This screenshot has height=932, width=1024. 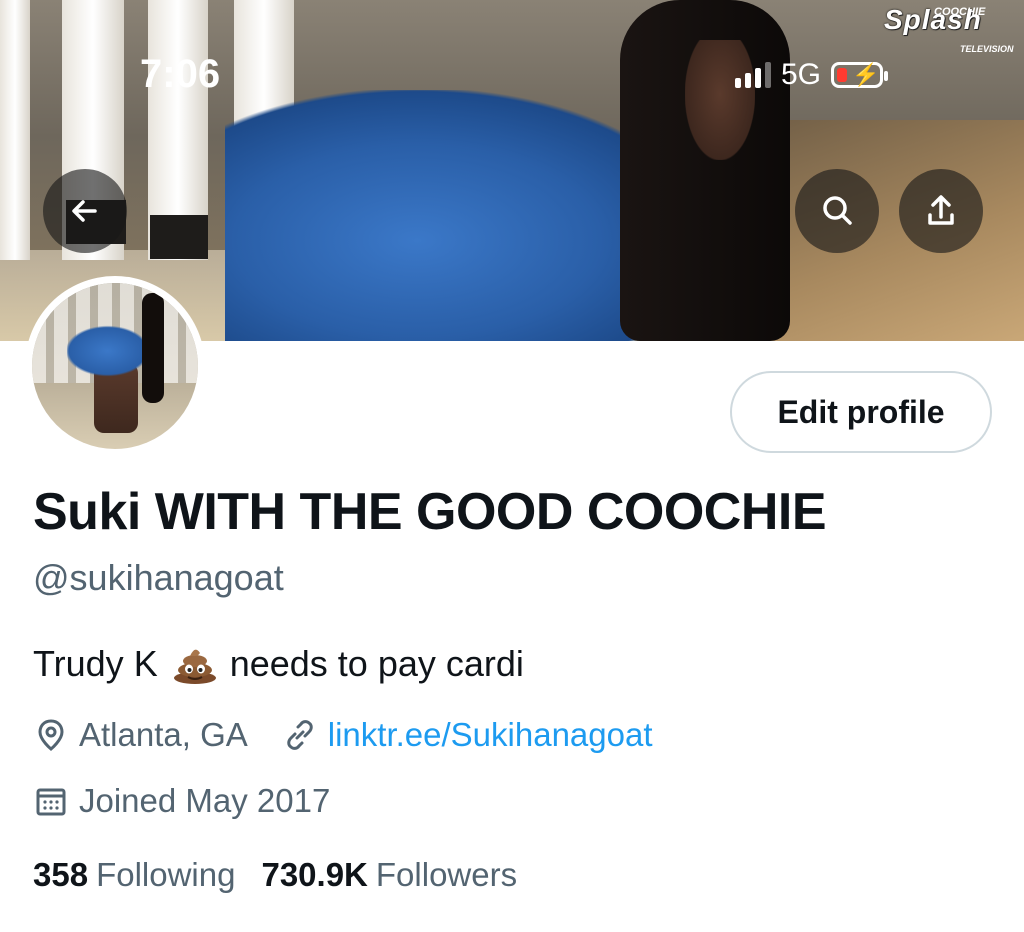 I want to click on joined-date: Joined May 2017, so click(x=205, y=800).